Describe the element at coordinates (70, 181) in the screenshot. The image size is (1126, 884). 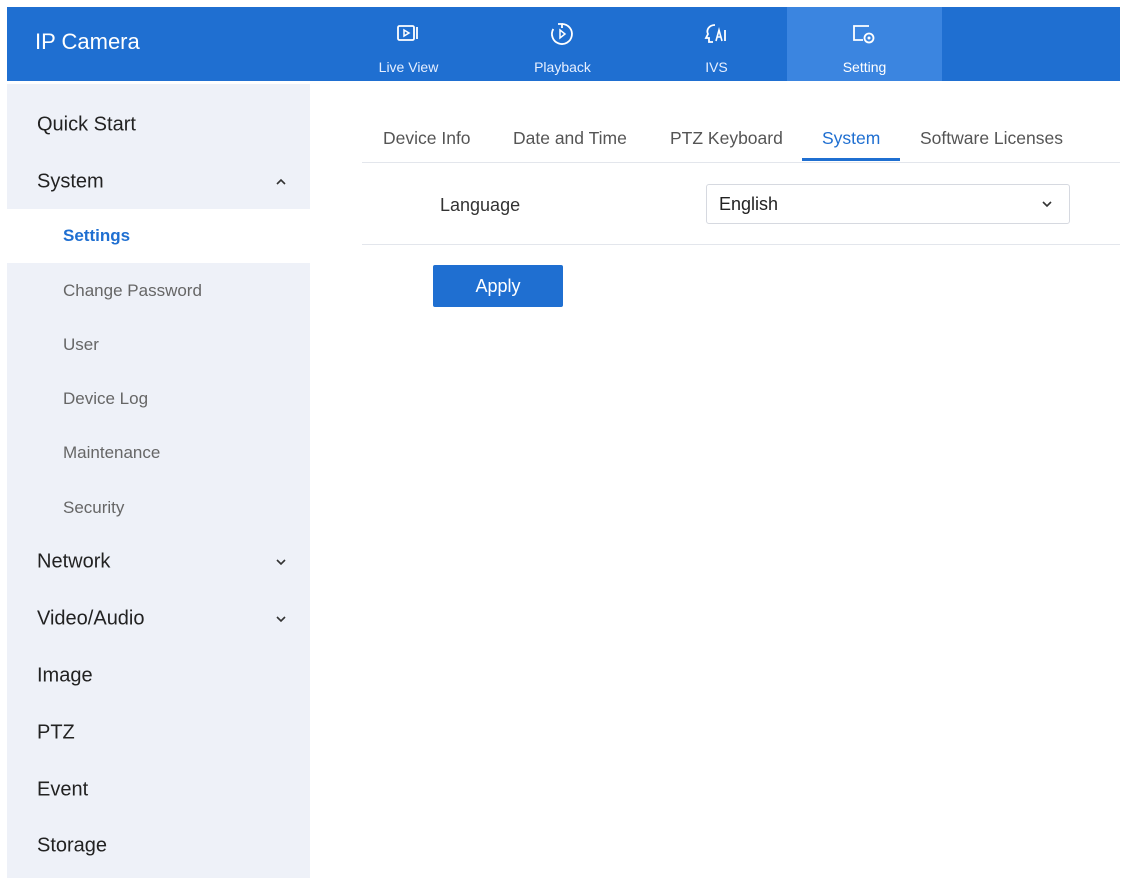
I see `sidebar-item-label: System` at that location.